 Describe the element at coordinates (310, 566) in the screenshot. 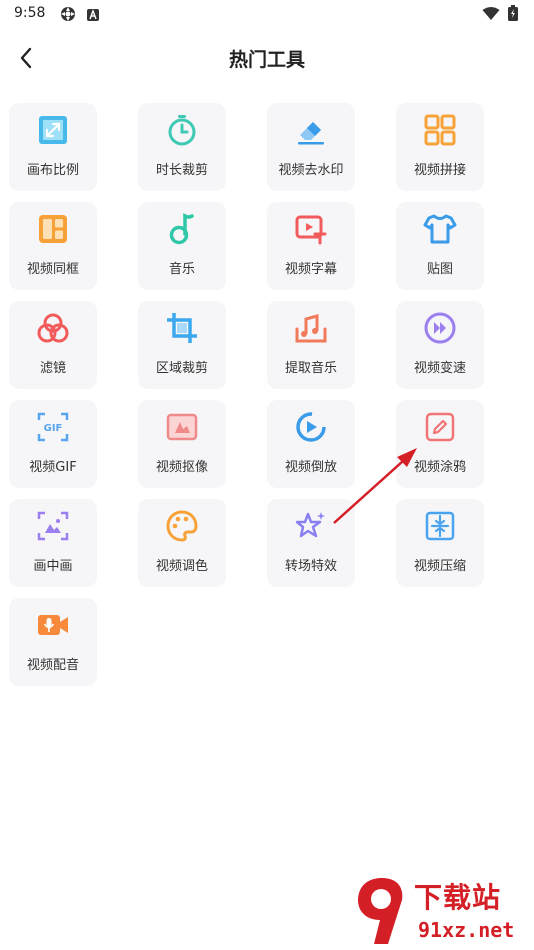

I see `tool-label: 转场特效` at that location.